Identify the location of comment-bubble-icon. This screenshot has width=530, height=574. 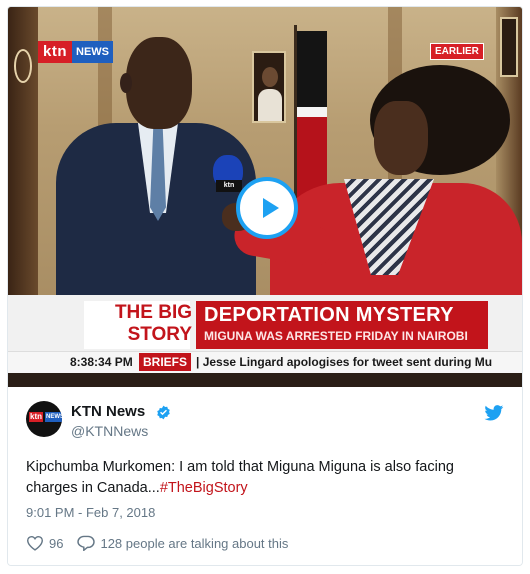
(86, 543).